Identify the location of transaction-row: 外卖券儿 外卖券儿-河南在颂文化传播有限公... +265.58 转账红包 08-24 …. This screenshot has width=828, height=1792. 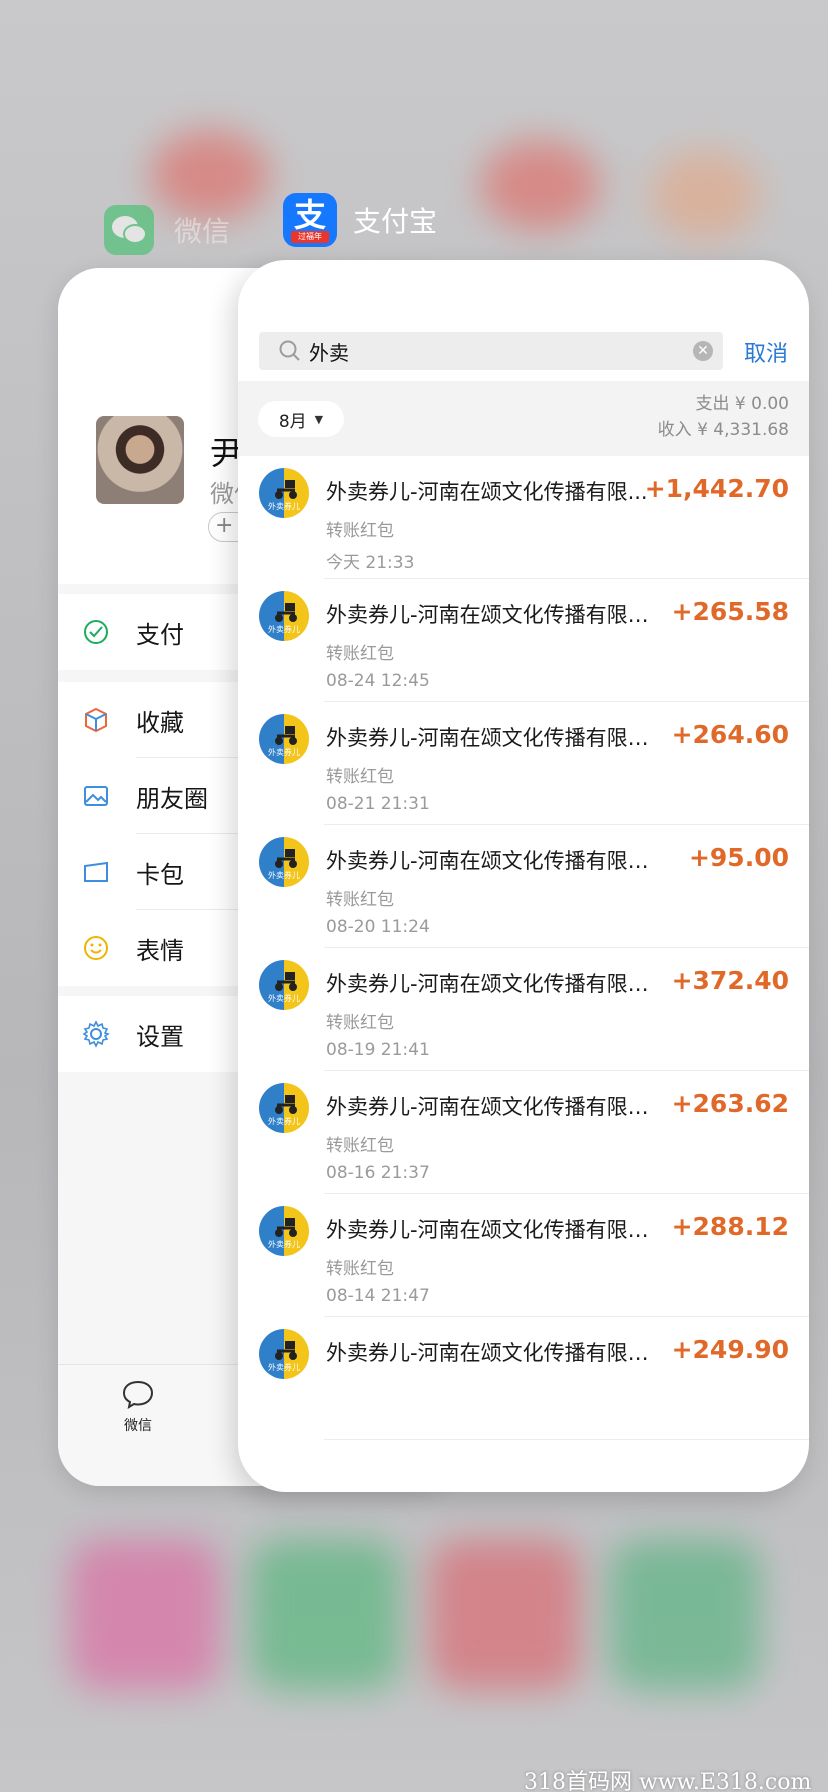
(523, 640).